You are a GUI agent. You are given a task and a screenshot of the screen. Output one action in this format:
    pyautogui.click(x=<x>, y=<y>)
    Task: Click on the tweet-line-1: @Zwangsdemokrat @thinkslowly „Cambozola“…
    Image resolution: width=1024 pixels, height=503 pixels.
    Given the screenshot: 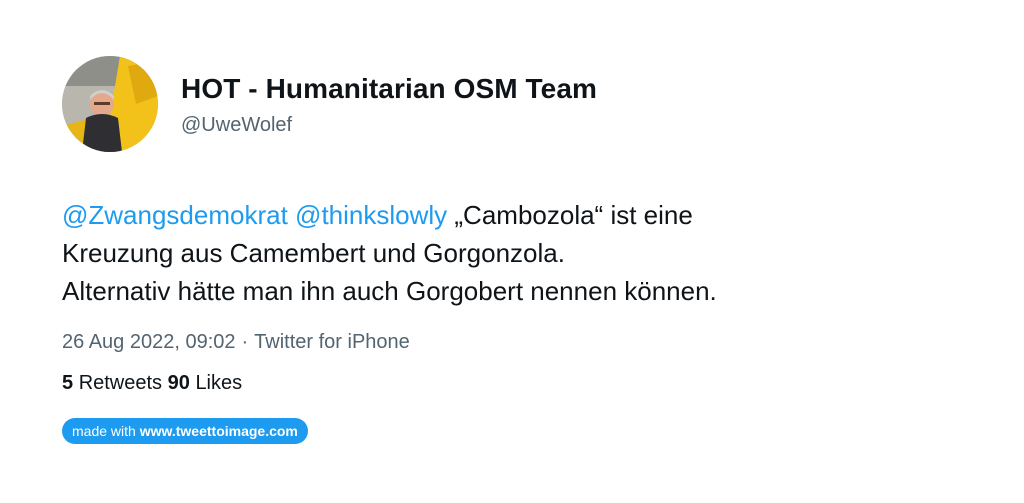 What is the action you would take?
    pyautogui.click(x=512, y=215)
    